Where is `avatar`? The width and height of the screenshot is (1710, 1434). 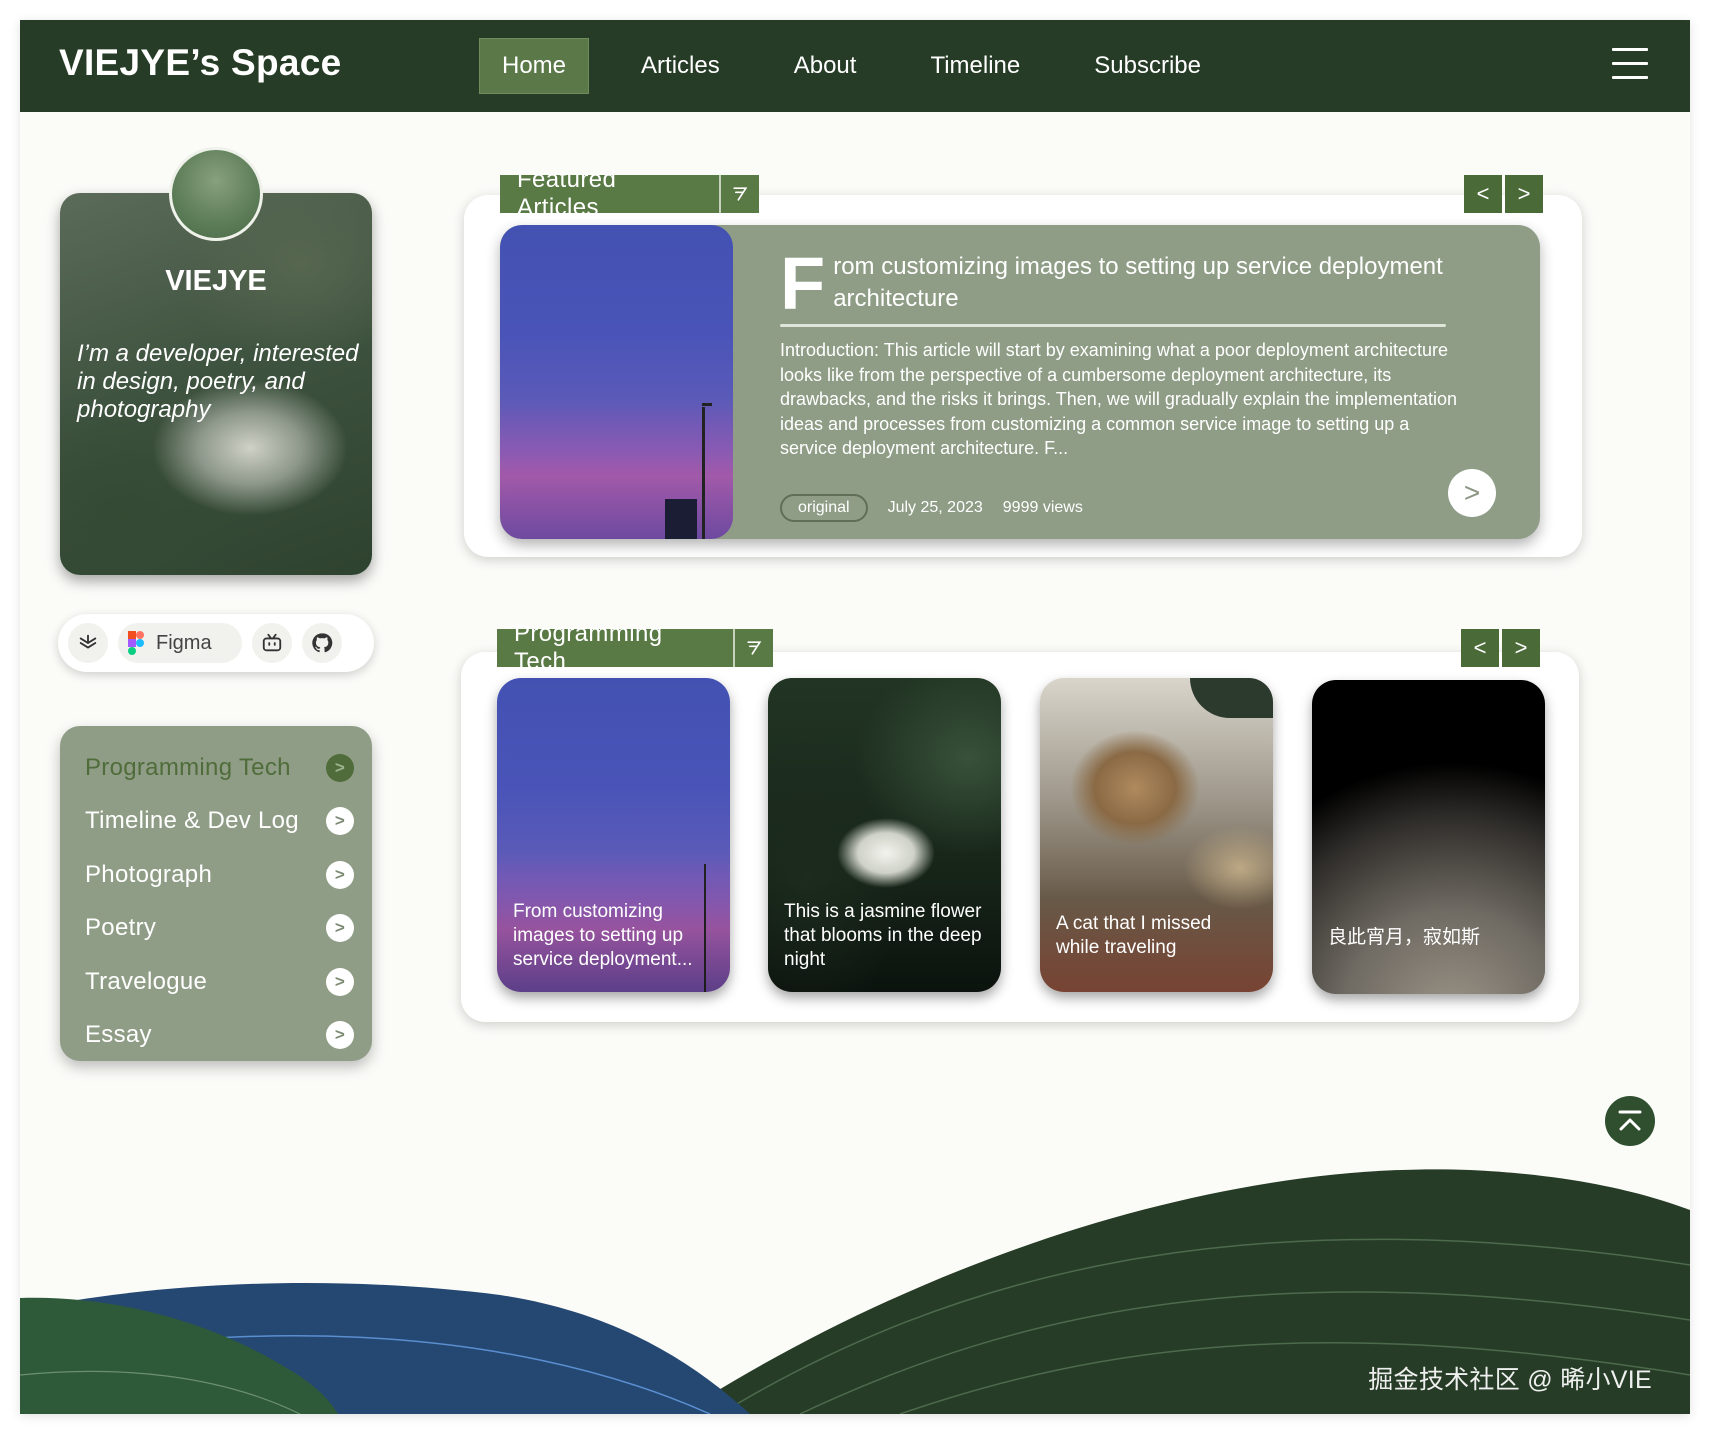 avatar is located at coordinates (216, 194).